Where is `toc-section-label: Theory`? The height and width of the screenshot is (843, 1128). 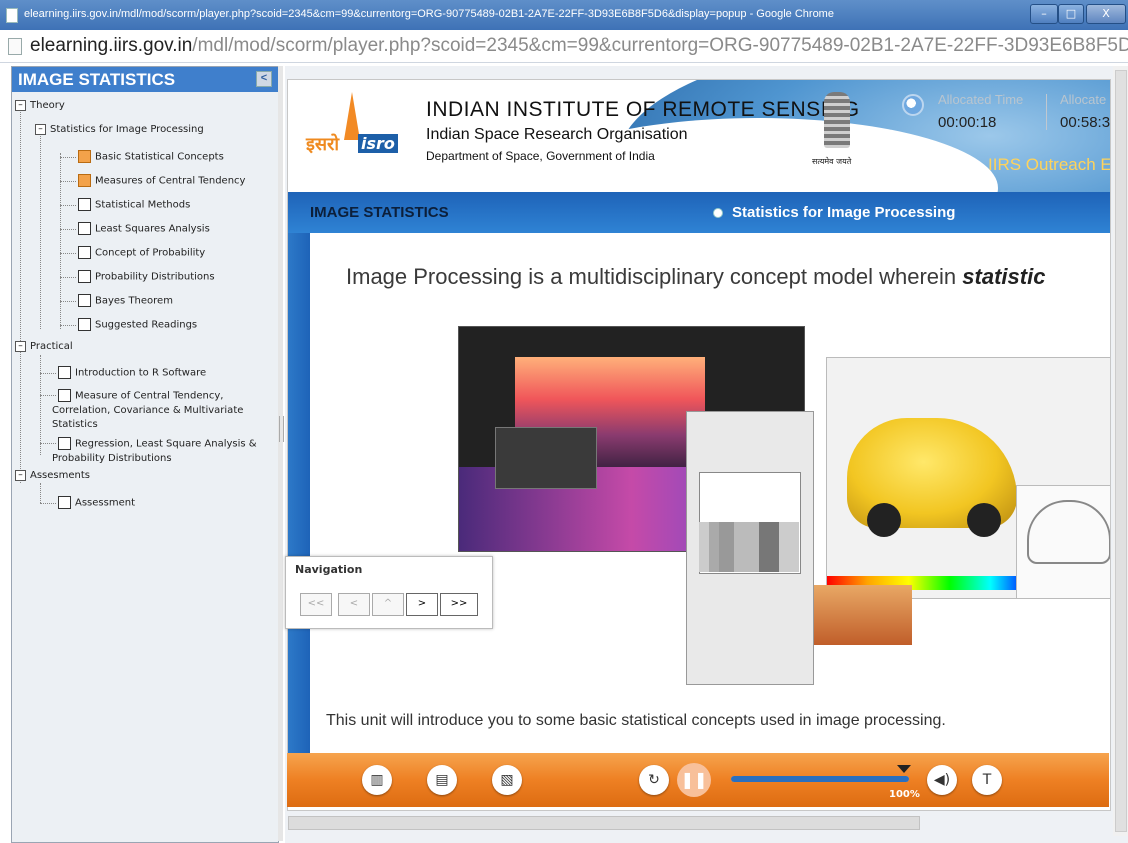
toc-section-label: Theory is located at coordinates (47, 105).